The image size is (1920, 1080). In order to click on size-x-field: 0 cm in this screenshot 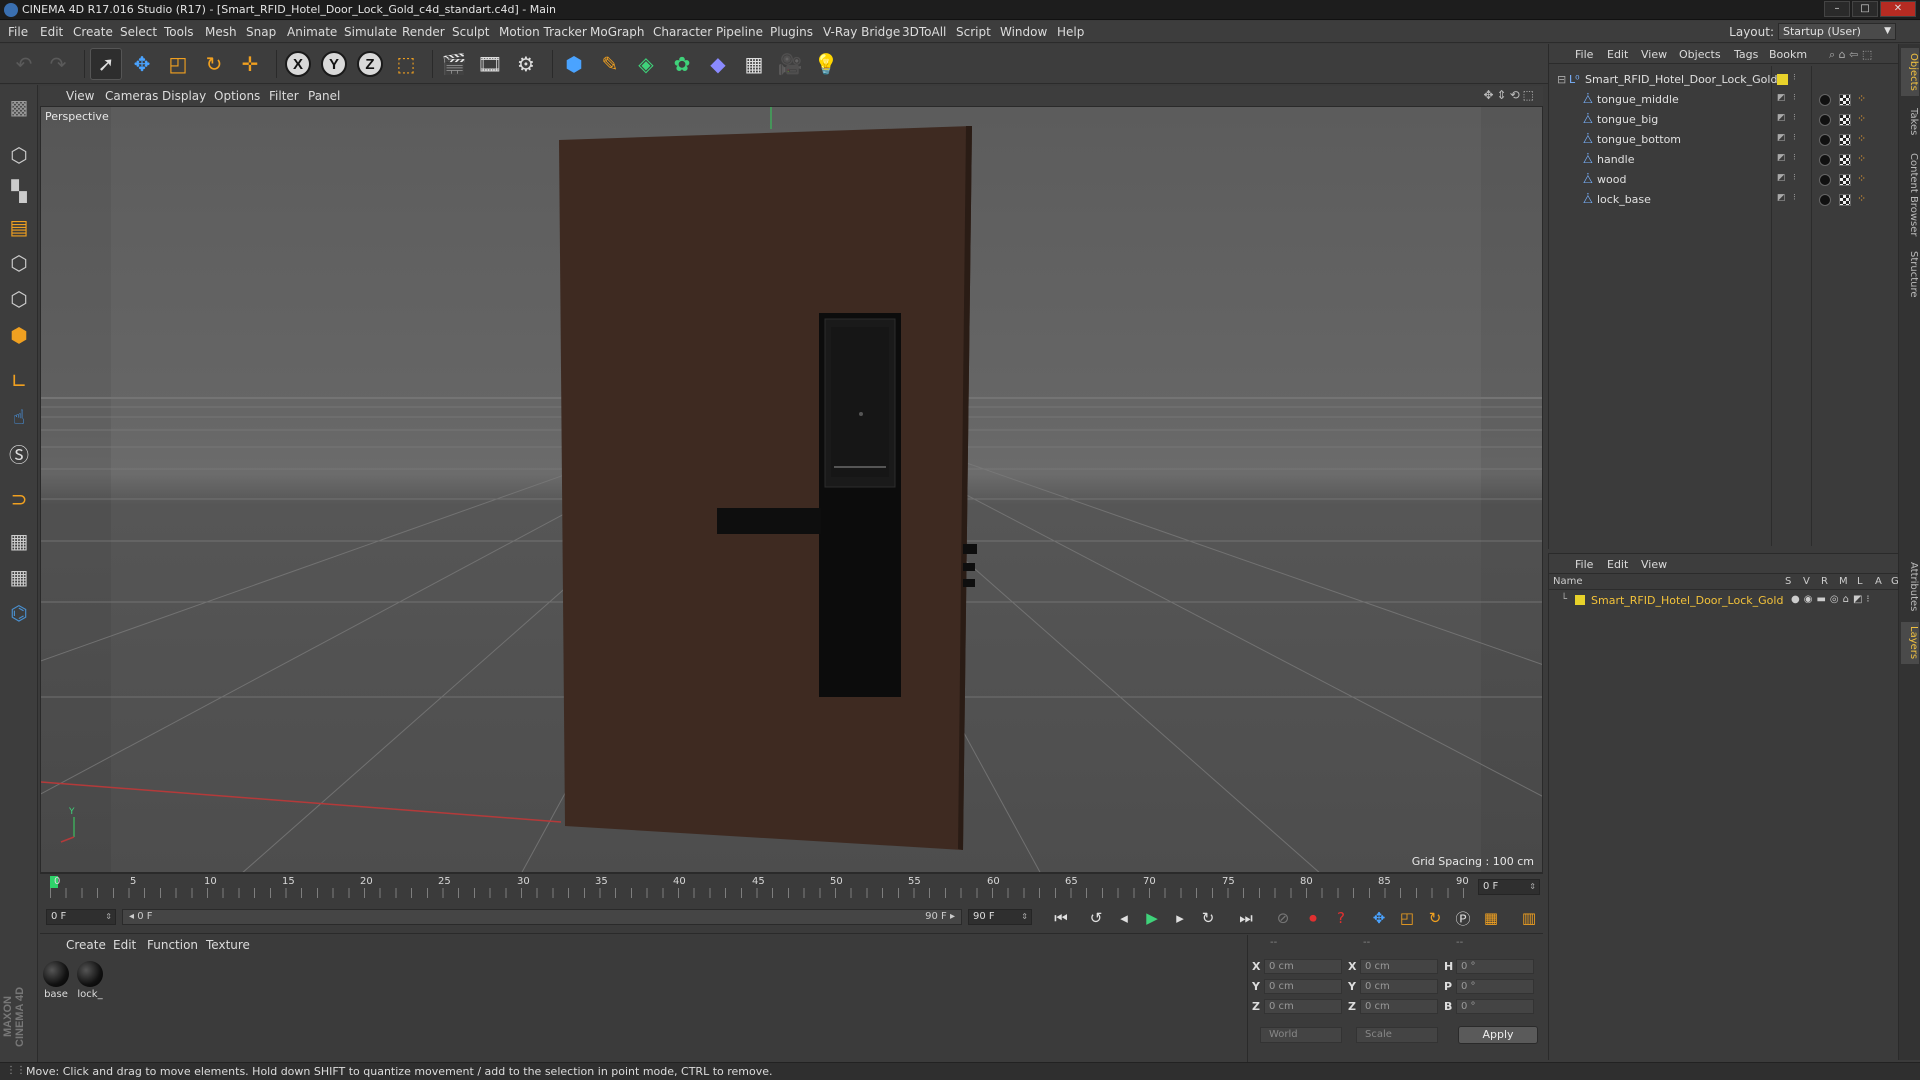, I will do `click(1399, 966)`.